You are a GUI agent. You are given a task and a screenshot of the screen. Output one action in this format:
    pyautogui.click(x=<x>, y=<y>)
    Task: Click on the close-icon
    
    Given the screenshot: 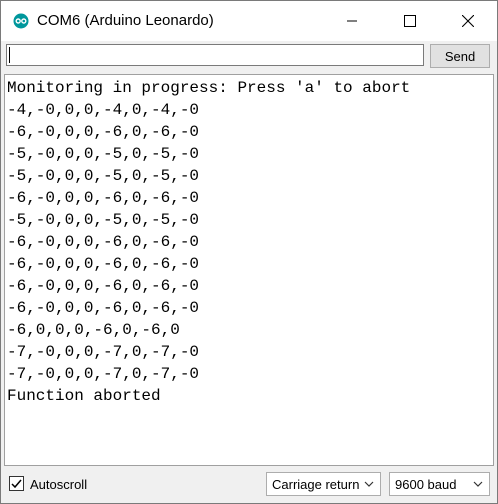 What is the action you would take?
    pyautogui.click(x=468, y=21)
    